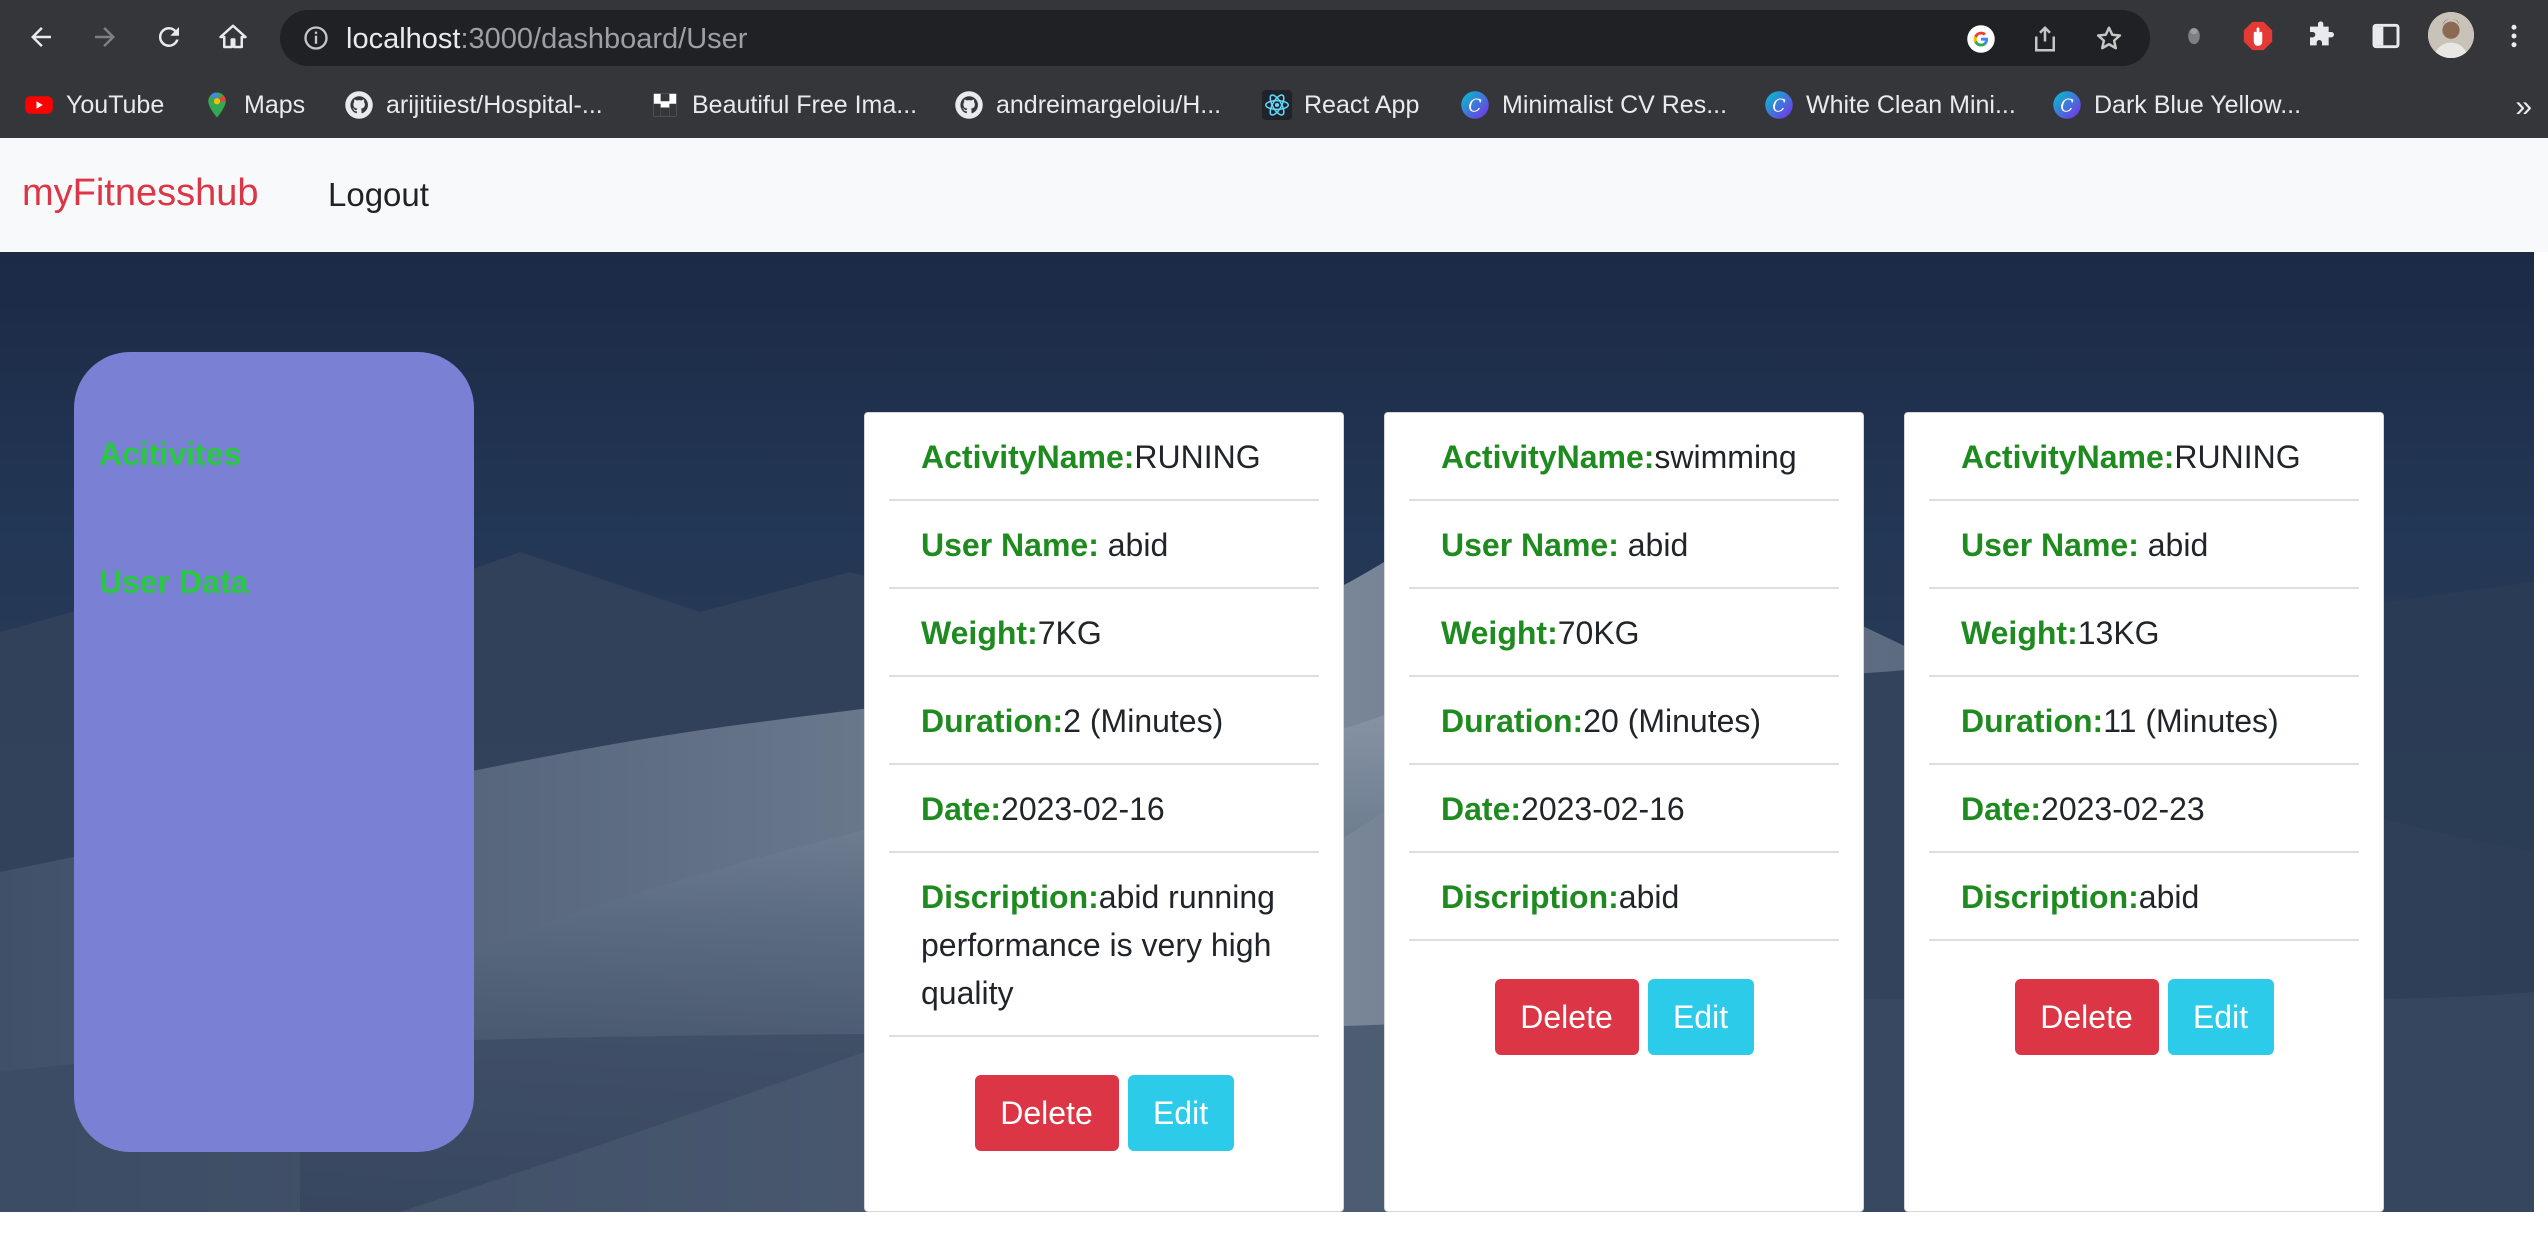 Image resolution: width=2548 pixels, height=1238 pixels. Describe the element at coordinates (173, 582) in the screenshot. I see `sidebar-item-user-data: User Data` at that location.